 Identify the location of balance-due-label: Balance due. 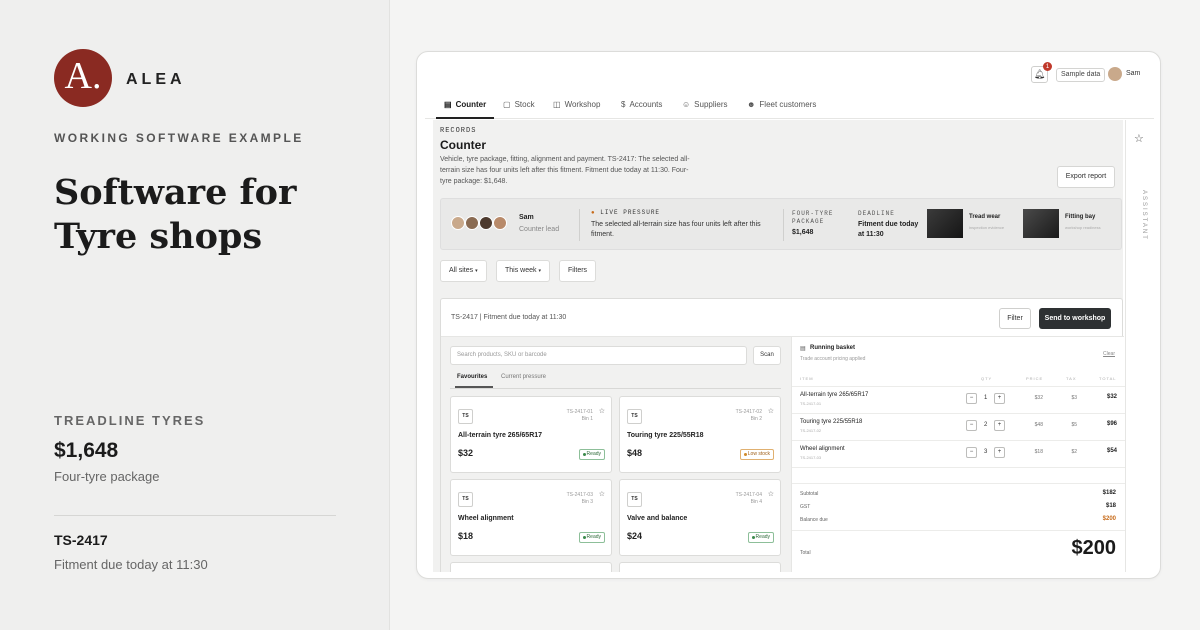
(814, 520).